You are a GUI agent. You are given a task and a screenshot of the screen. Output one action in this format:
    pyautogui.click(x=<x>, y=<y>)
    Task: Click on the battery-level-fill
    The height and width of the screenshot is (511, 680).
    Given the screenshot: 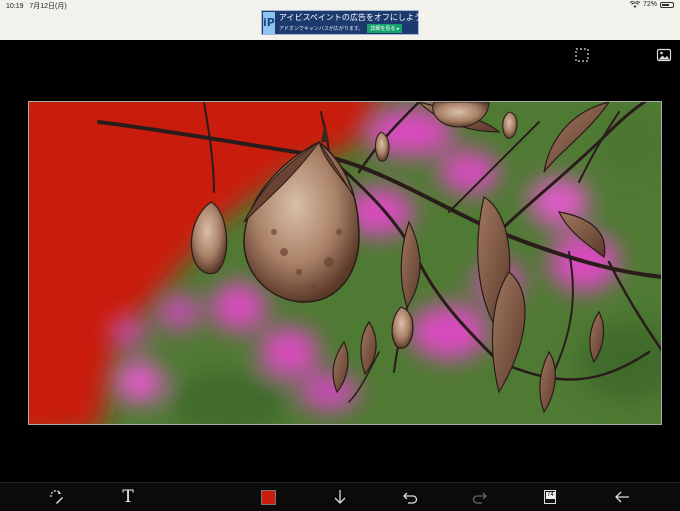 What is the action you would take?
    pyautogui.click(x=666, y=4)
    